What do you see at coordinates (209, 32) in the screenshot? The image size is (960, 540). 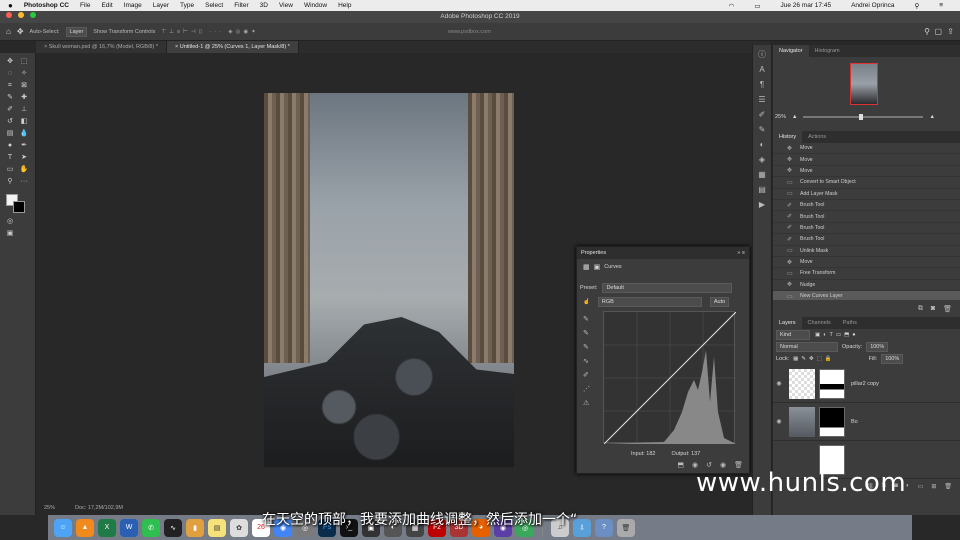 I see `align-icons: ⊤⊥≡⊢⊣▯ ··· ◈◎◉✦` at bounding box center [209, 32].